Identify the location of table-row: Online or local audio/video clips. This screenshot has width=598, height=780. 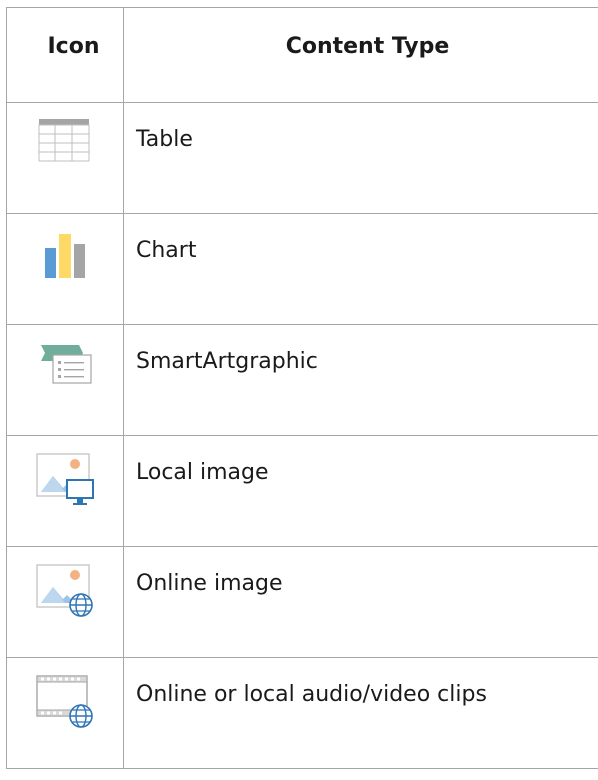
(302, 713).